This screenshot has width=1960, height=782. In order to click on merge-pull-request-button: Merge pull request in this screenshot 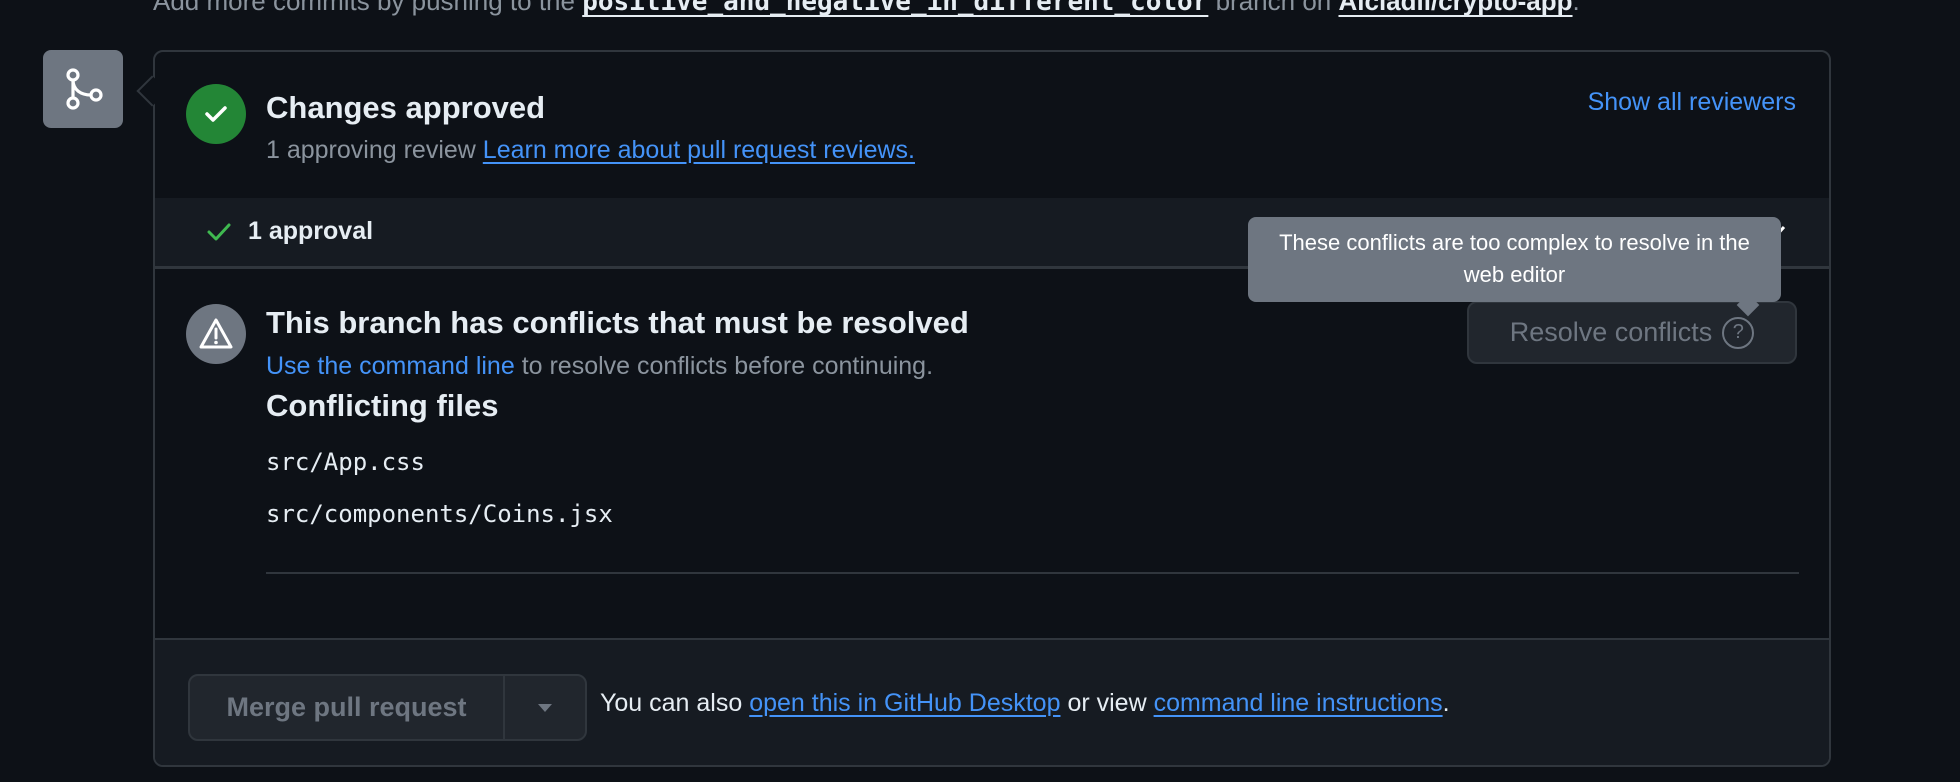, I will do `click(347, 707)`.